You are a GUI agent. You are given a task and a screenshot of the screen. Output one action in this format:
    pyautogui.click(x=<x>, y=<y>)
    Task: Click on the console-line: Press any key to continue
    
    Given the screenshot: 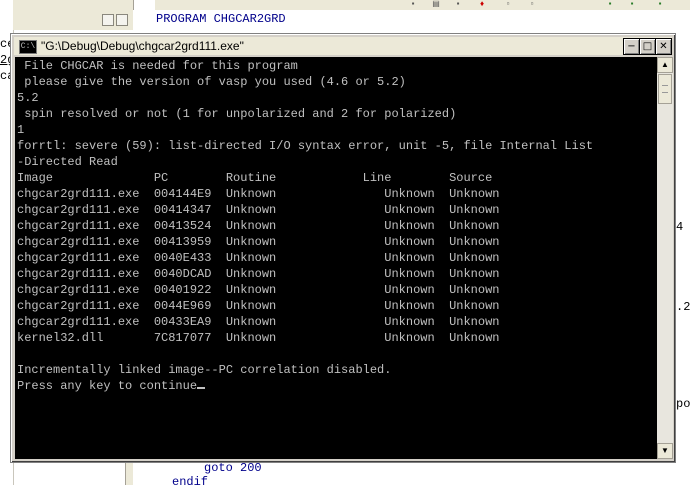 What is the action you would take?
    pyautogui.click(x=107, y=386)
    